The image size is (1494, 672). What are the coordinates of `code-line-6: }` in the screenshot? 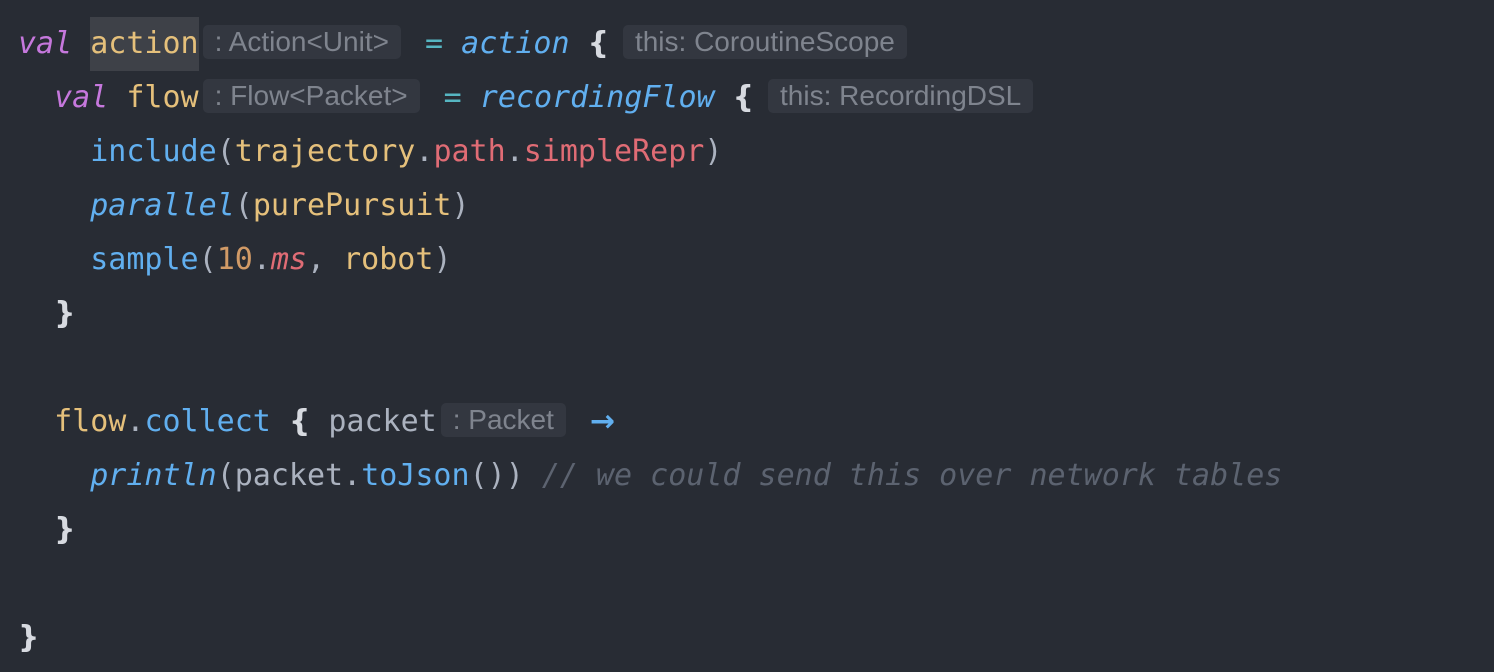 It's located at (46, 314).